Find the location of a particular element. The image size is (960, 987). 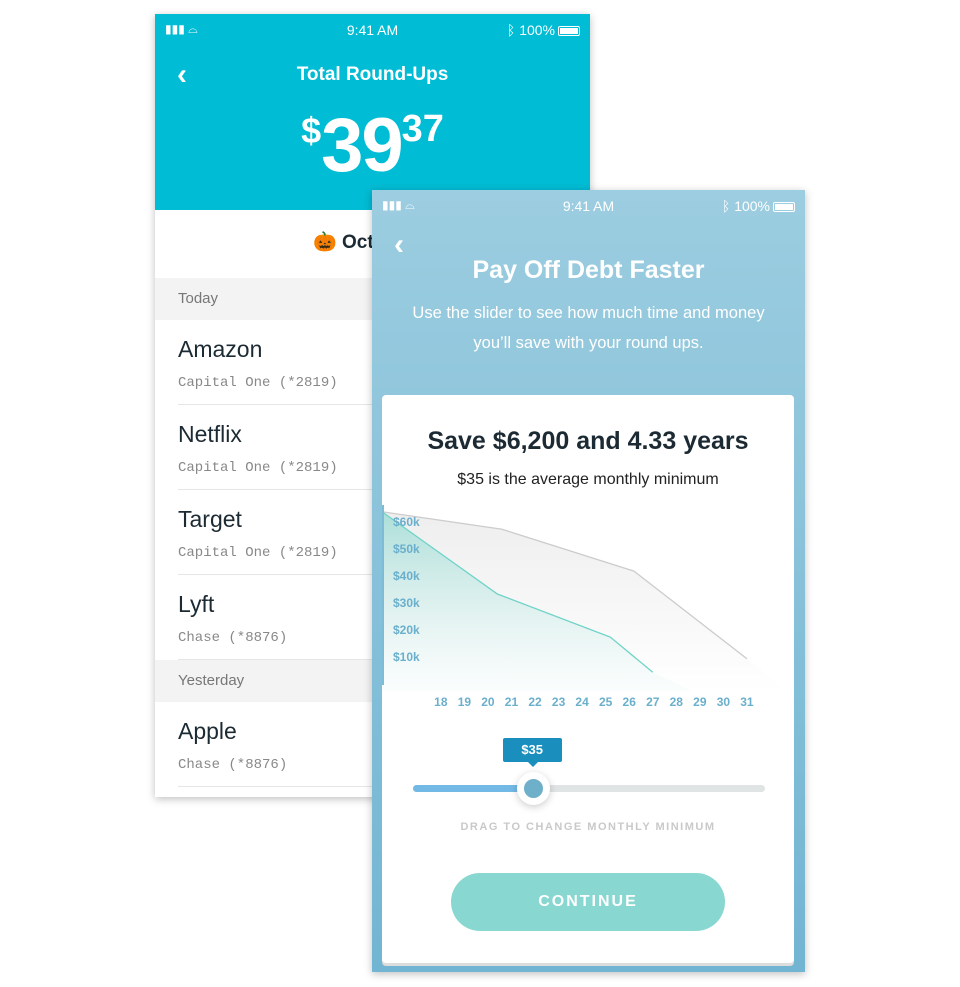

y-tick-label: $60k is located at coordinates (406, 522).